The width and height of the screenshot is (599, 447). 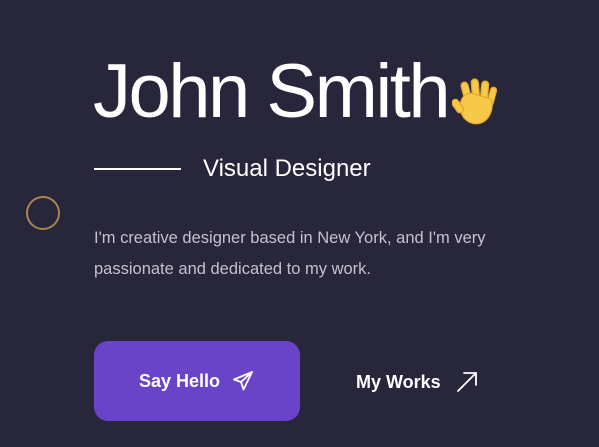 I want to click on decorative-circle-icon, so click(x=43, y=213).